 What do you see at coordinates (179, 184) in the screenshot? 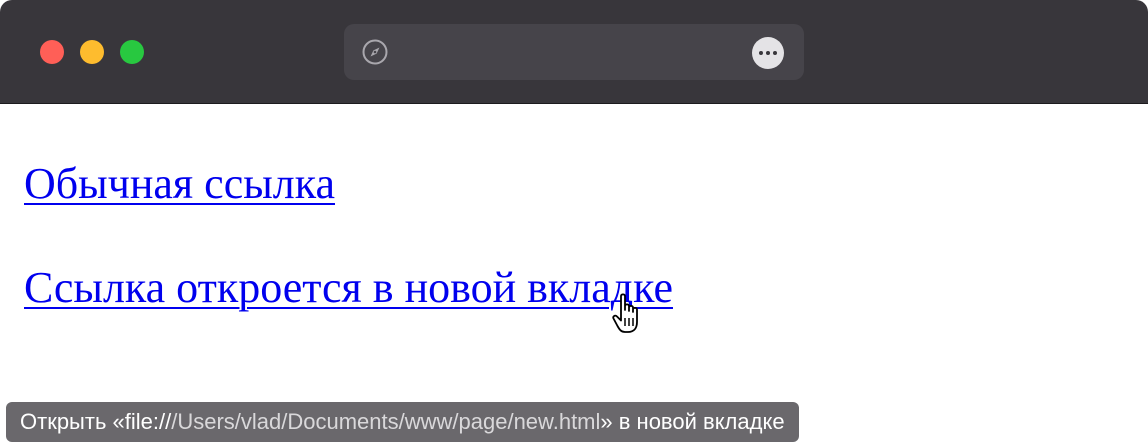
I see `regular-link: Обычная ссылка` at bounding box center [179, 184].